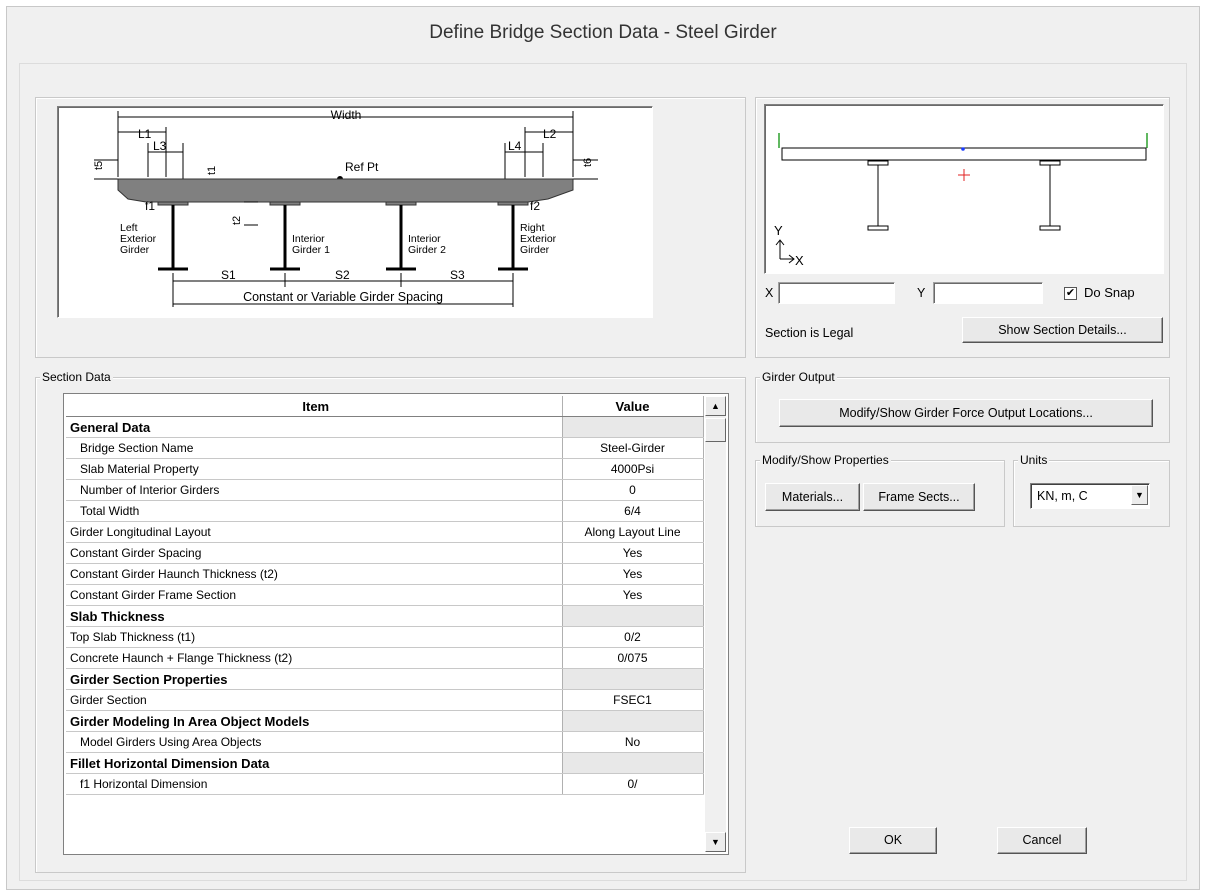 The image size is (1205, 894). I want to click on interior-girder-1-label: Interior Girder 1, so click(311, 244).